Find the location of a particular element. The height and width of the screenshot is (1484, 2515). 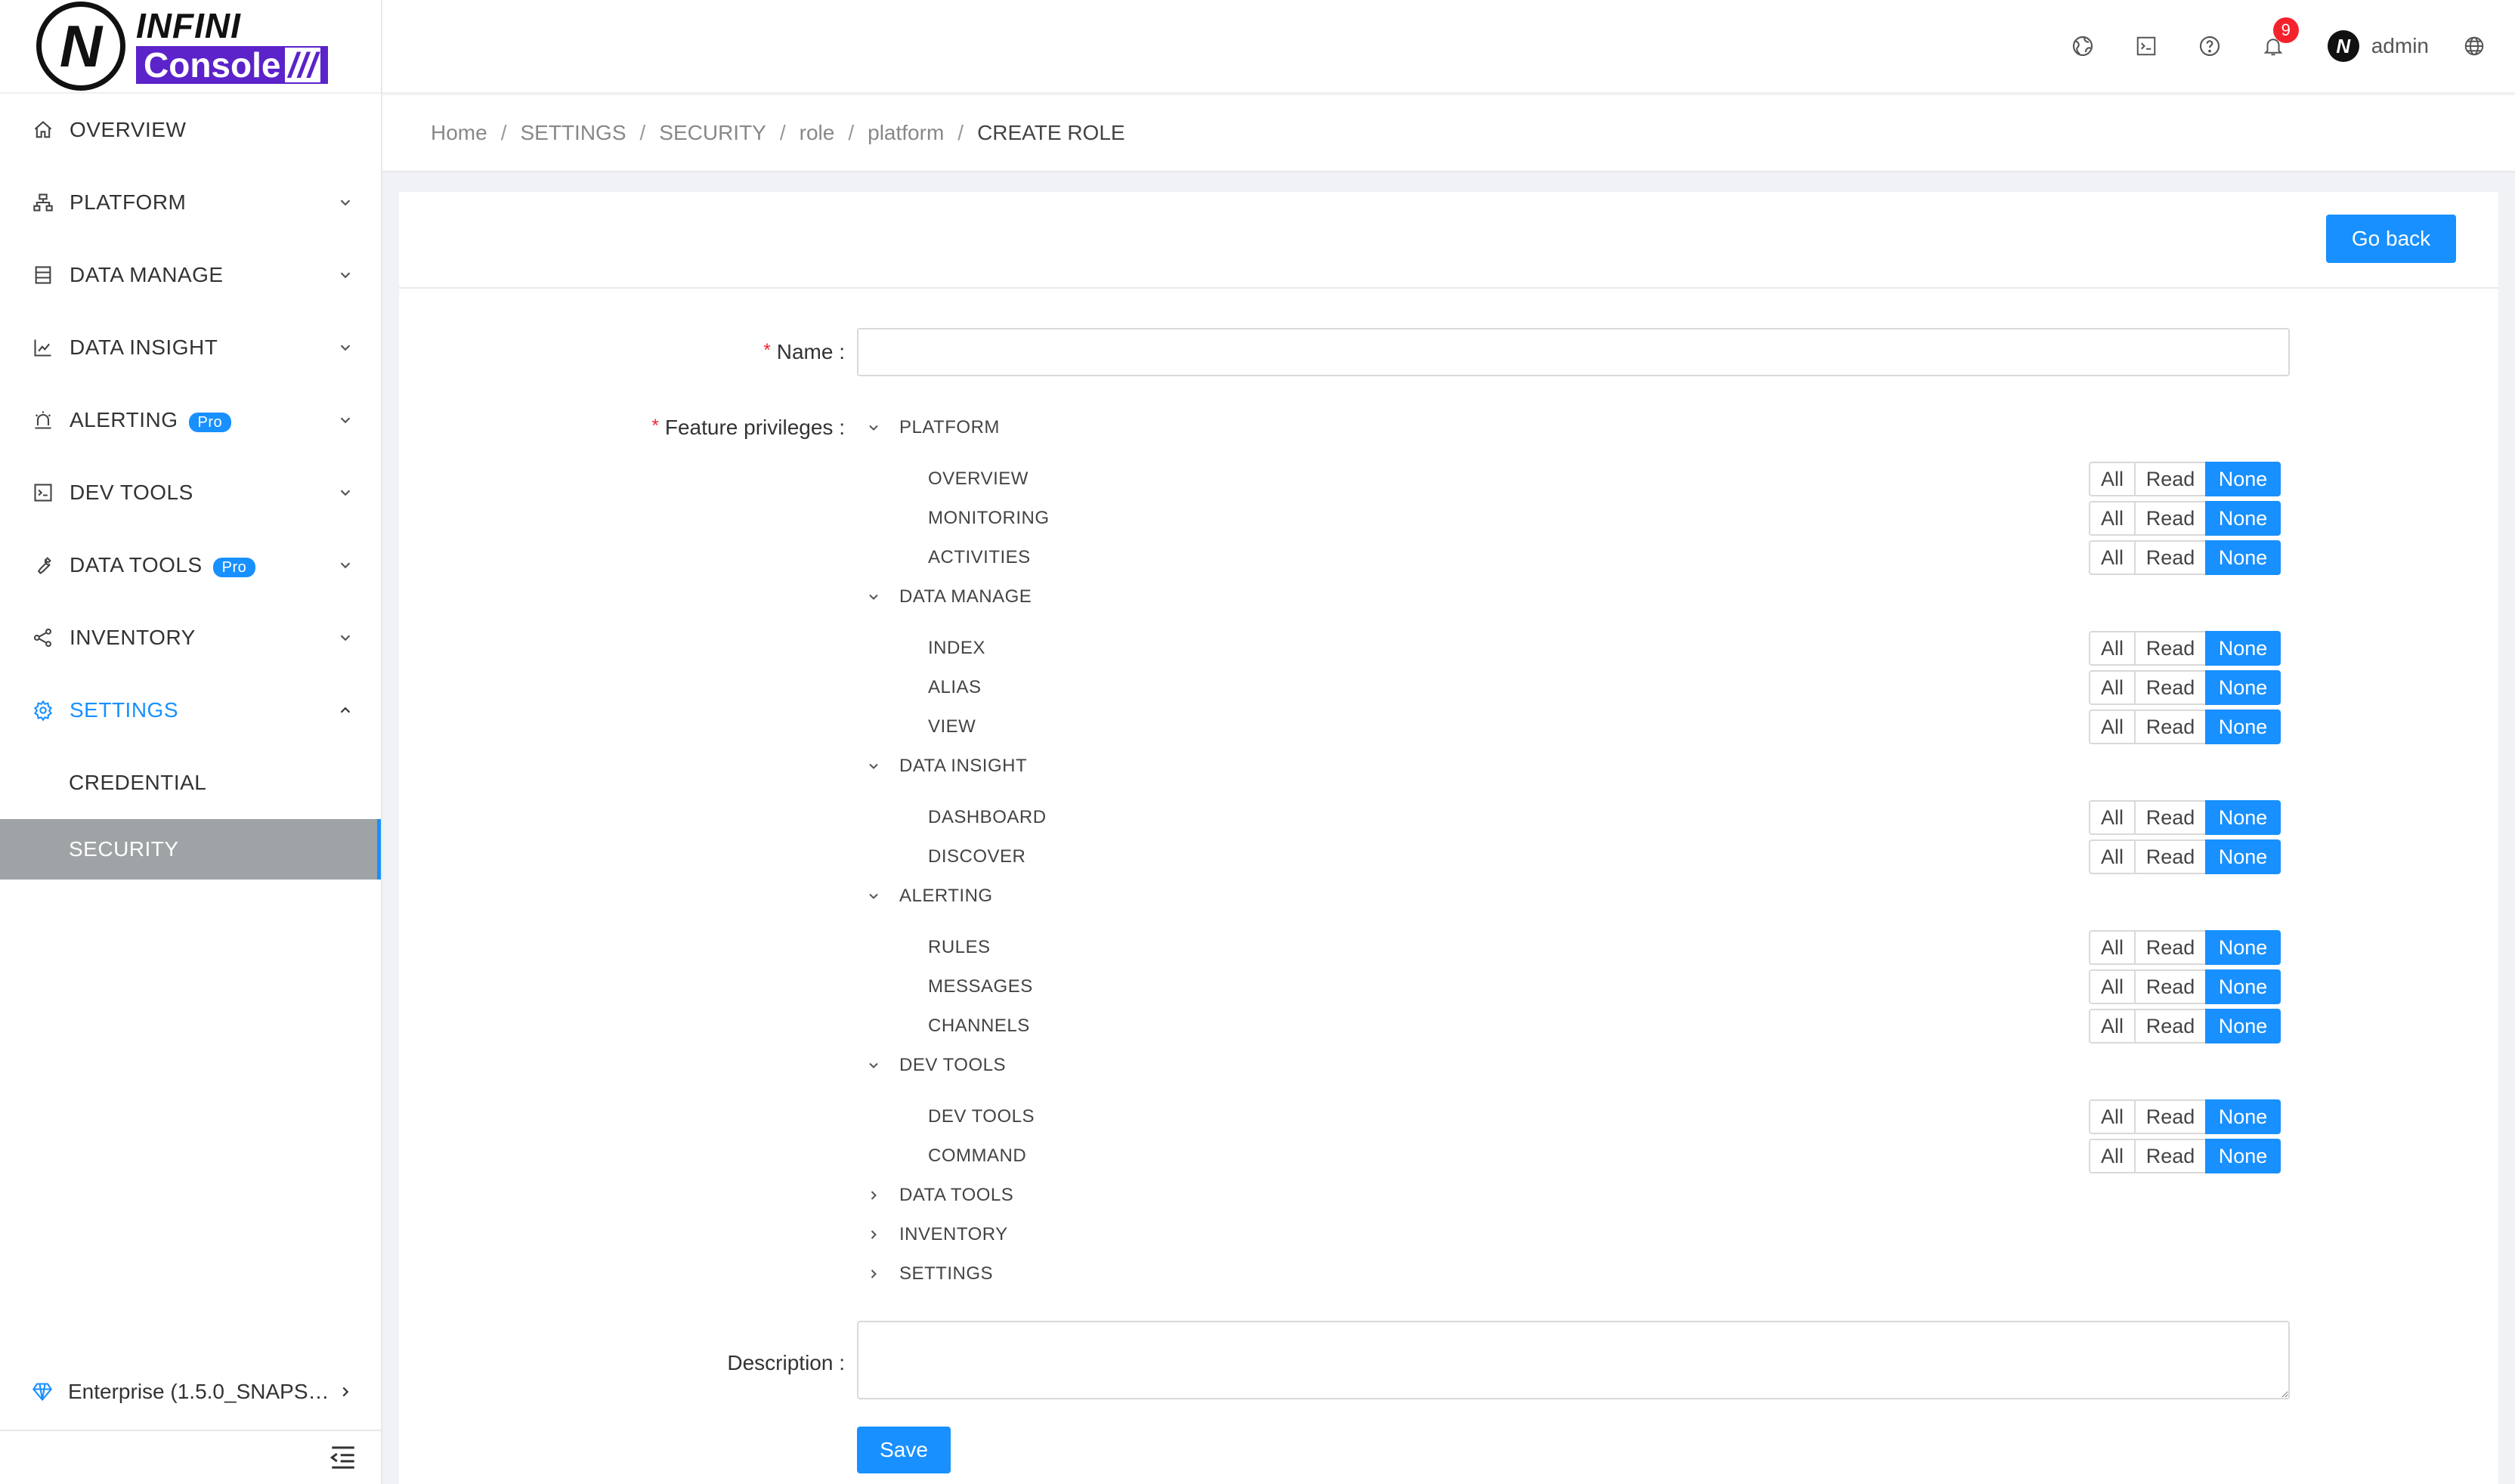

terminal-icon is located at coordinates (2146, 46).